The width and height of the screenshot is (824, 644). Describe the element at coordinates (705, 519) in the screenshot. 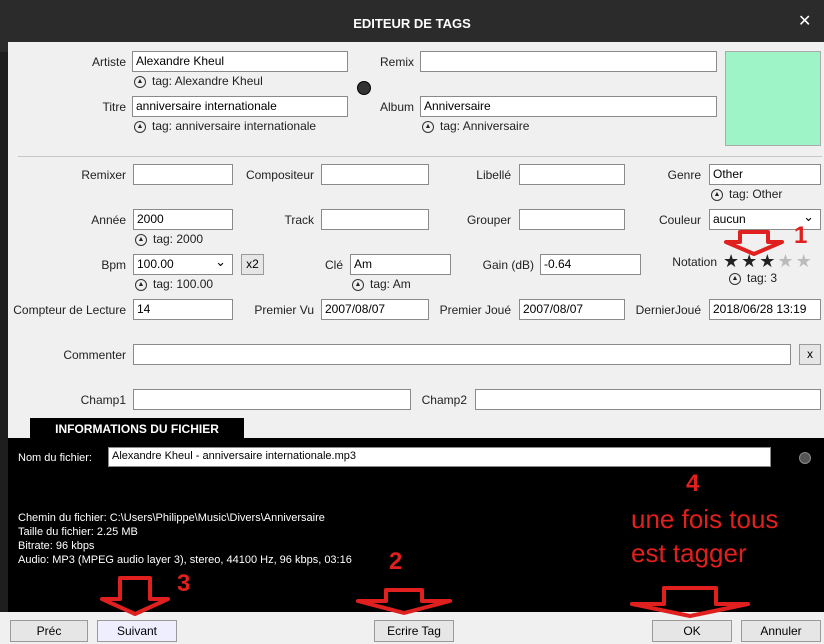

I see `annotation-text-line1: une fois tous` at that location.